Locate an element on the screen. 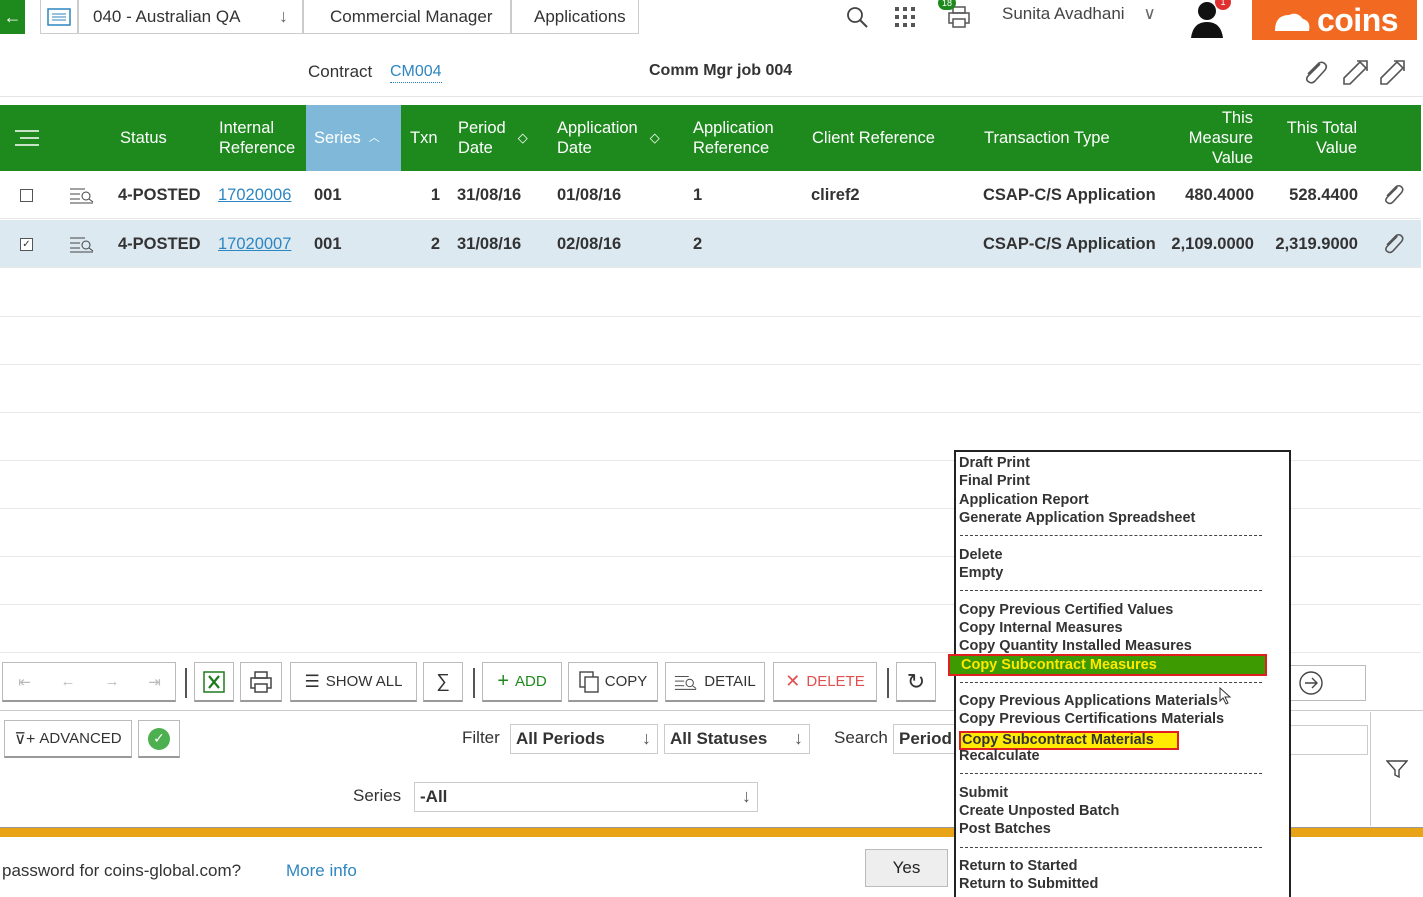 This screenshot has width=1423, height=897. menu-item-delete: Delete is located at coordinates (981, 555).